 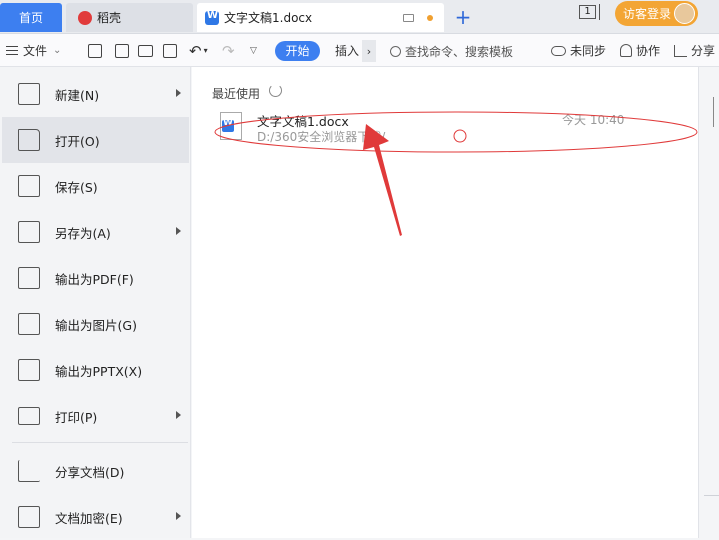 I want to click on tab-insert-label: 插入, so click(x=347, y=51).